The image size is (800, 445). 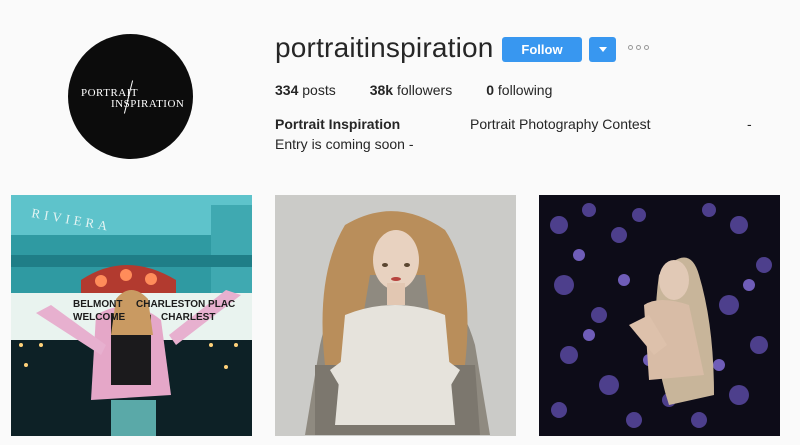 I want to click on more-options-button, so click(x=638, y=47).